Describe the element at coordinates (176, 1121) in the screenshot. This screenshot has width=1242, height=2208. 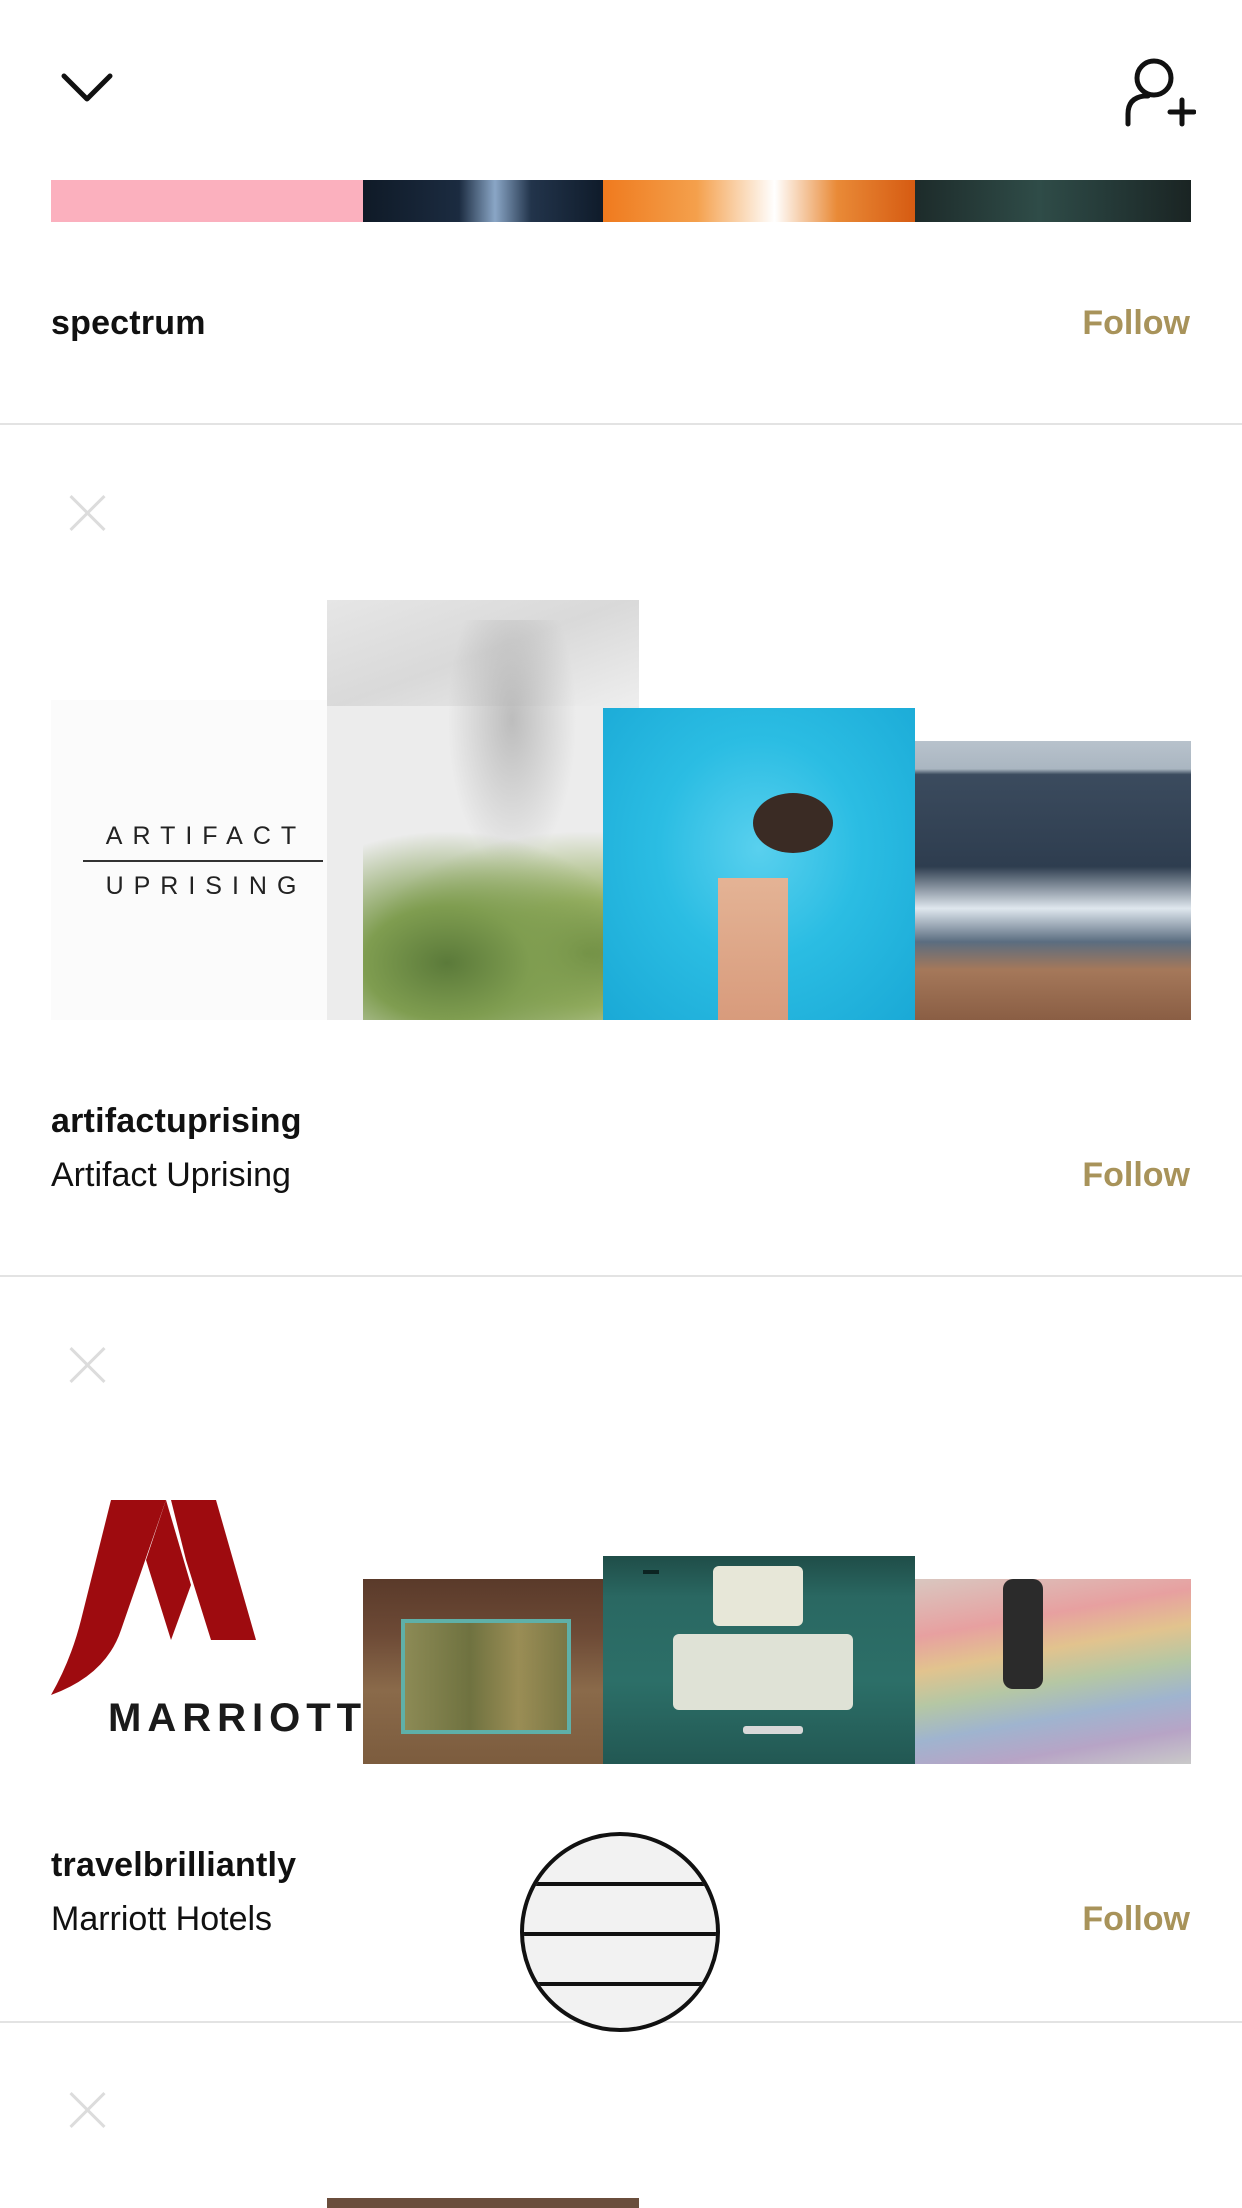
I see `account-username: artifactuprising` at that location.